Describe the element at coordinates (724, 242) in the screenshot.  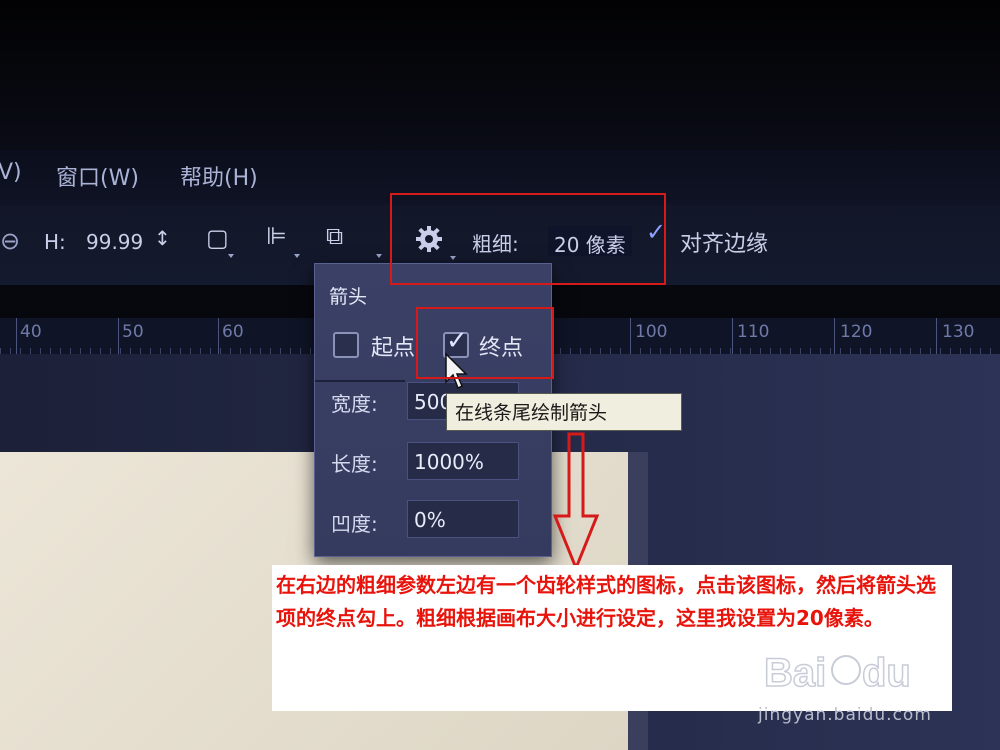
I see `align-edges-label: 对齐边缘` at that location.